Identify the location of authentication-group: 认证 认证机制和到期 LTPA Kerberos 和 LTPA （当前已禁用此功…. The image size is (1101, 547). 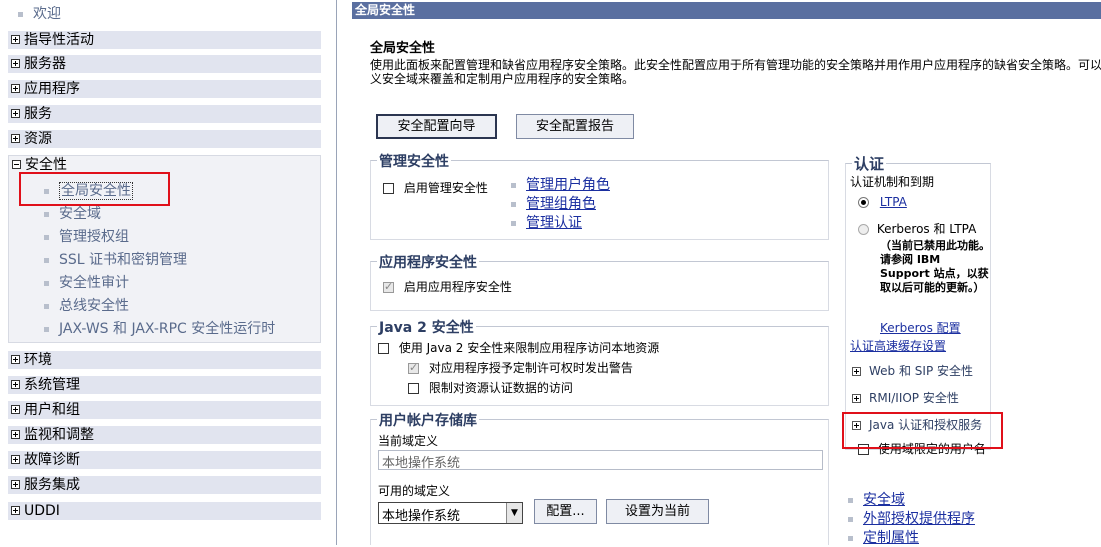
(918, 304).